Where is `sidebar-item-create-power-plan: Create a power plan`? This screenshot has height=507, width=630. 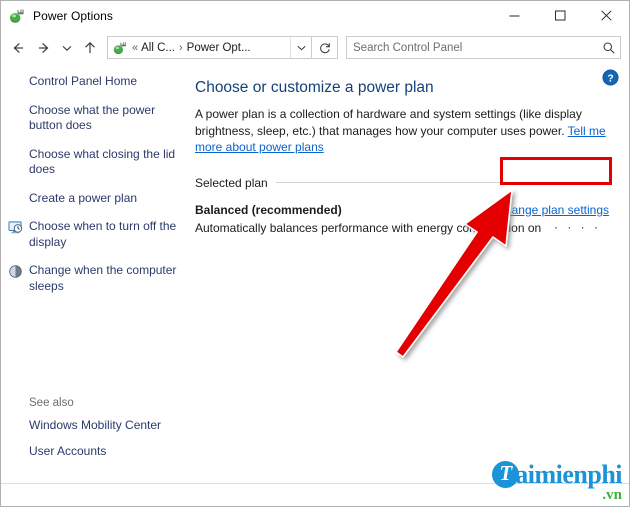
sidebar-item-create-power-plan: Create a power plan is located at coordinates (94, 199).